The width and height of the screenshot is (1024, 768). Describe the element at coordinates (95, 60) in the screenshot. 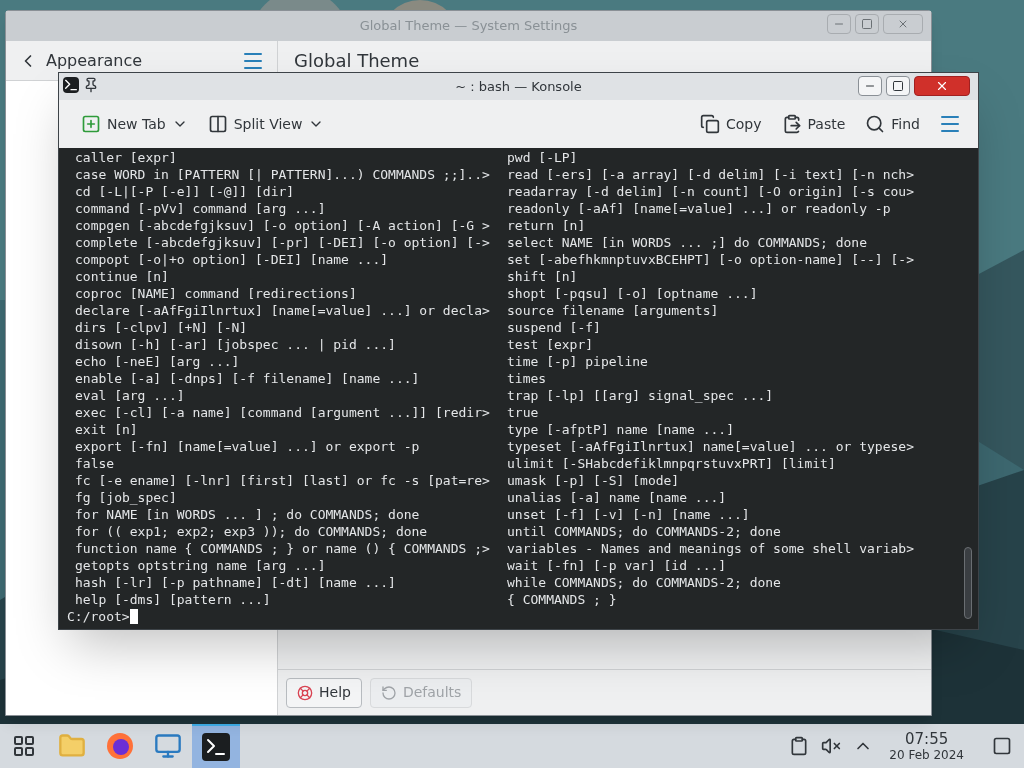

I see `sidebar-title: Appearance` at that location.